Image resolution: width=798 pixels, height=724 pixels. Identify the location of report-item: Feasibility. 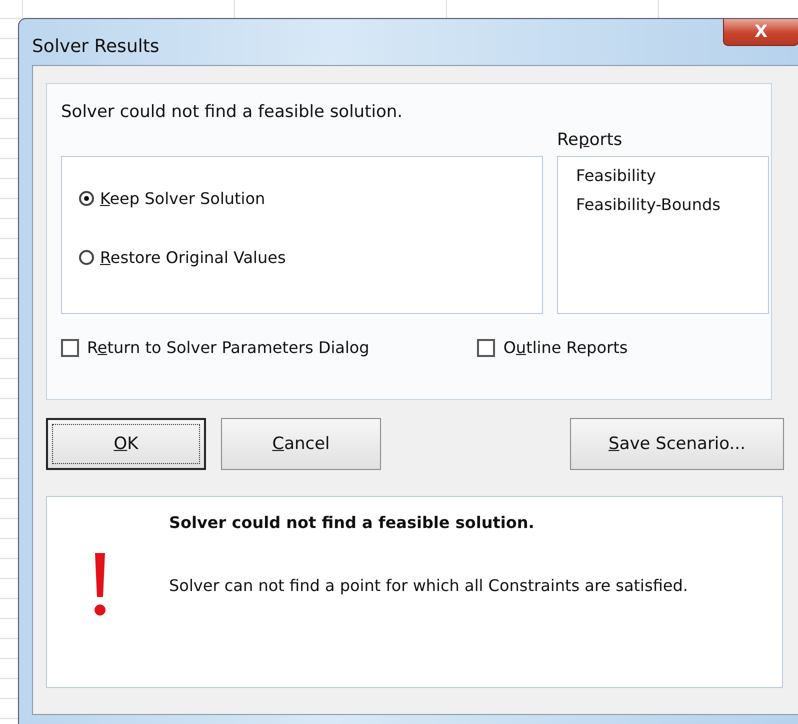
(672, 175).